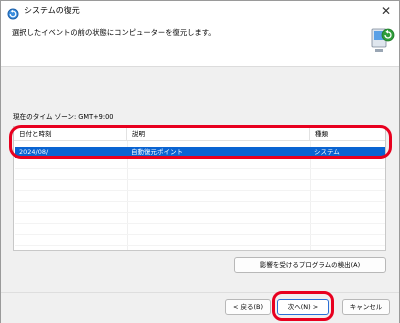  Describe the element at coordinates (310, 265) in the screenshot. I see `scan-affected-programs-button: 影響を受けるプログラムの検出(A)` at that location.